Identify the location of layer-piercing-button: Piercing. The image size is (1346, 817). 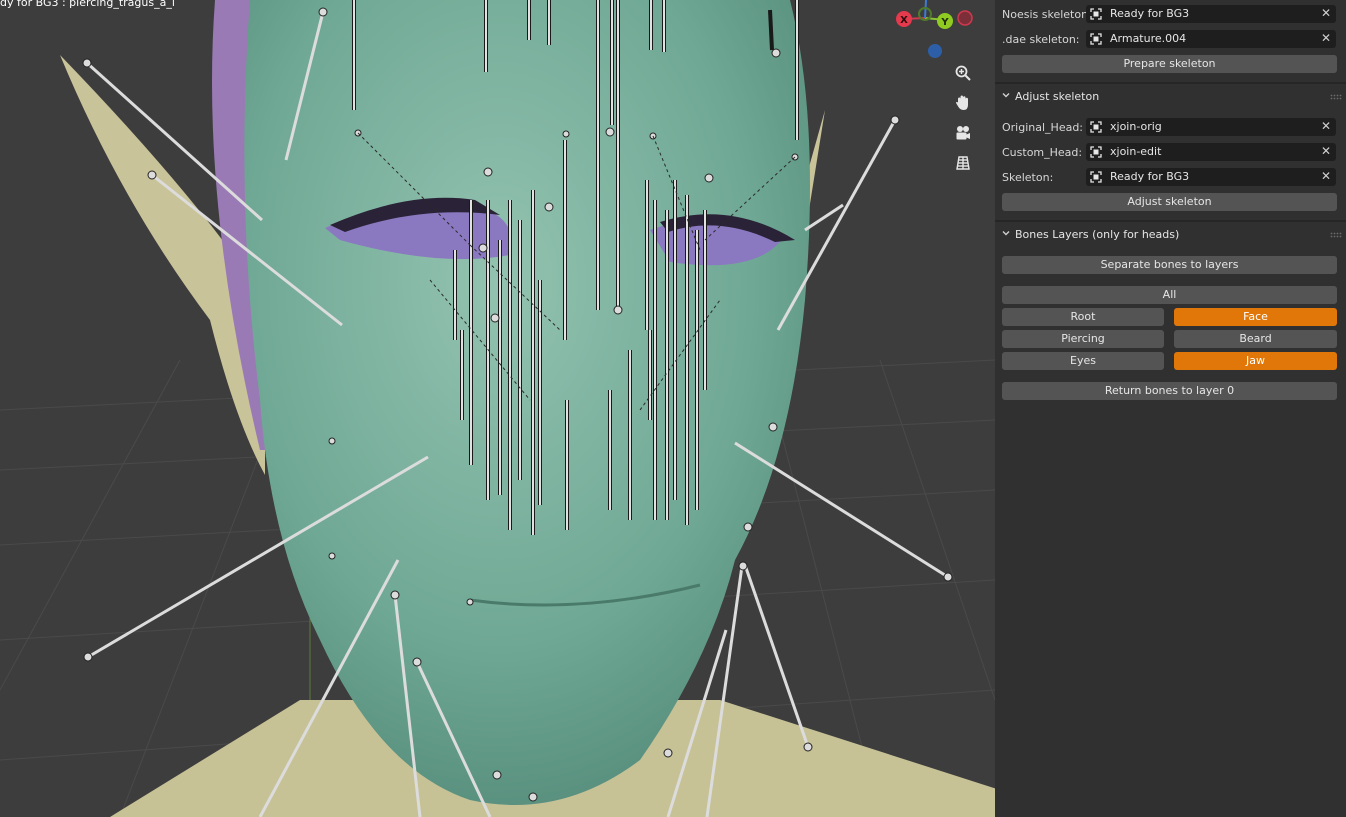
(1083, 339).